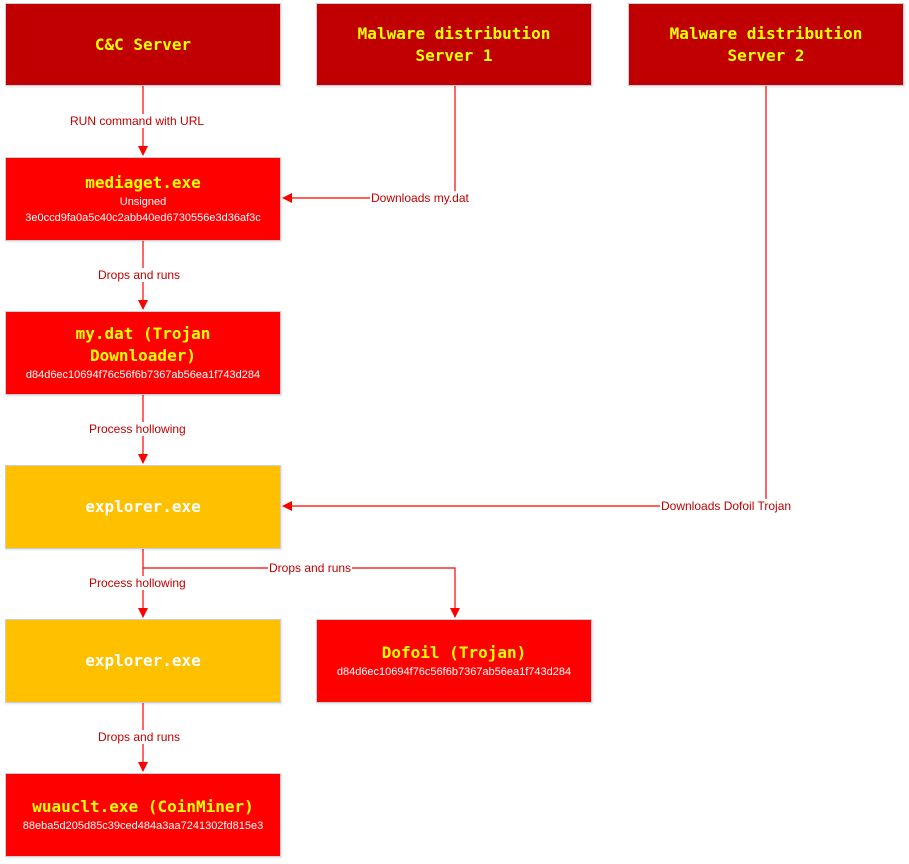  What do you see at coordinates (143, 806) in the screenshot?
I see `node-title: wuauclt.exe (CoinMiner)` at bounding box center [143, 806].